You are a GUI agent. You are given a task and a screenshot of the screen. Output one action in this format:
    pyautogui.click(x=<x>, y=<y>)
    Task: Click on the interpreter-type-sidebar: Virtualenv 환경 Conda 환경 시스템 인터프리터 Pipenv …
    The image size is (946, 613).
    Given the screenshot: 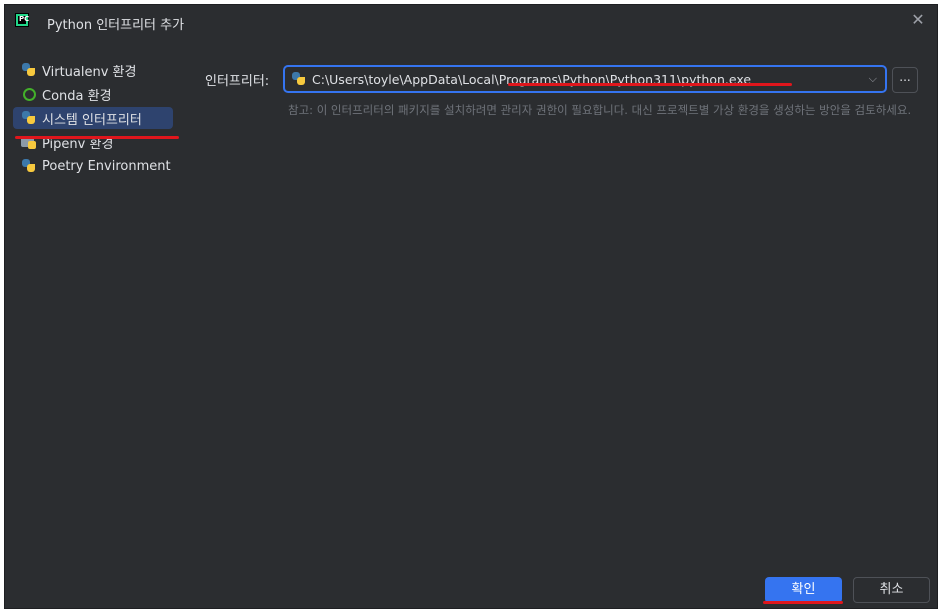 What is the action you would take?
    pyautogui.click(x=100, y=119)
    